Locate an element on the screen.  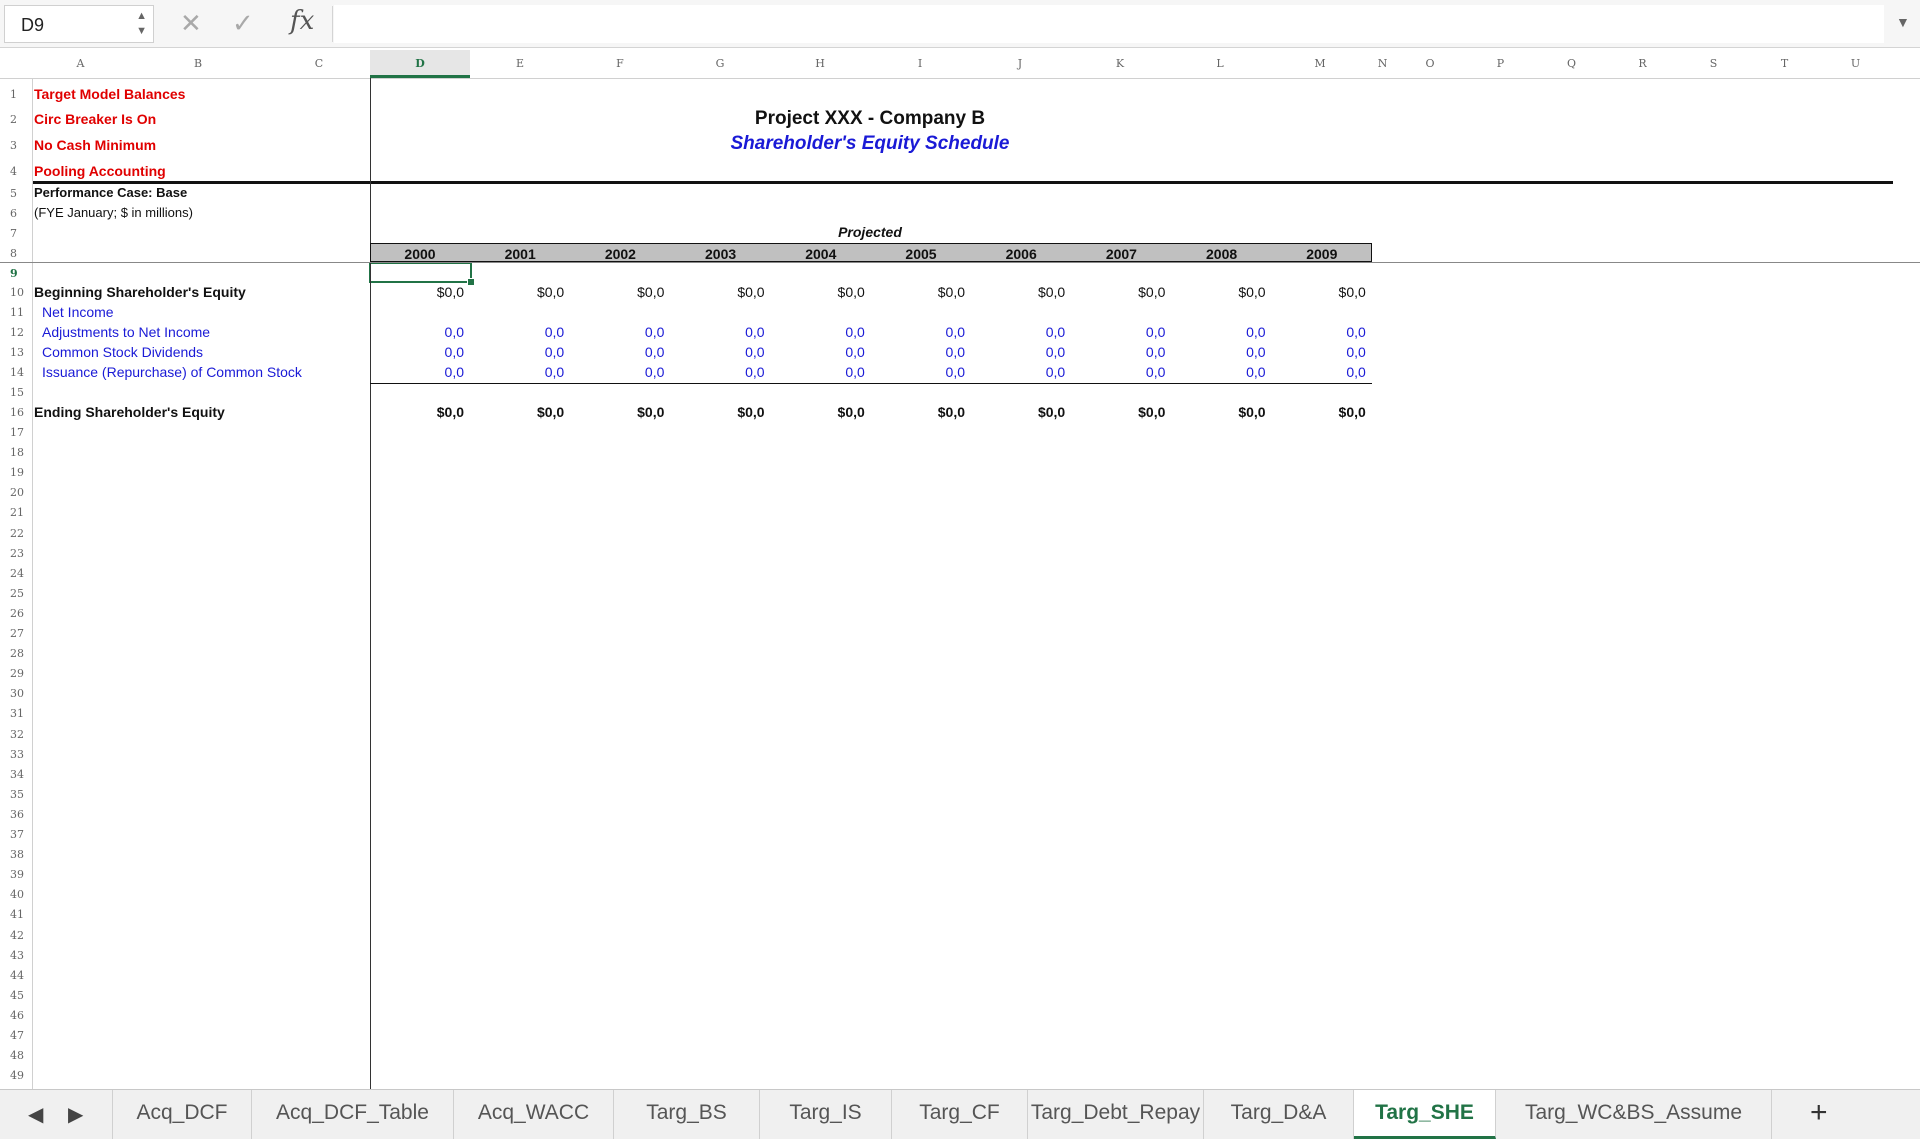
row-header: 4 is located at coordinates (16, 171).